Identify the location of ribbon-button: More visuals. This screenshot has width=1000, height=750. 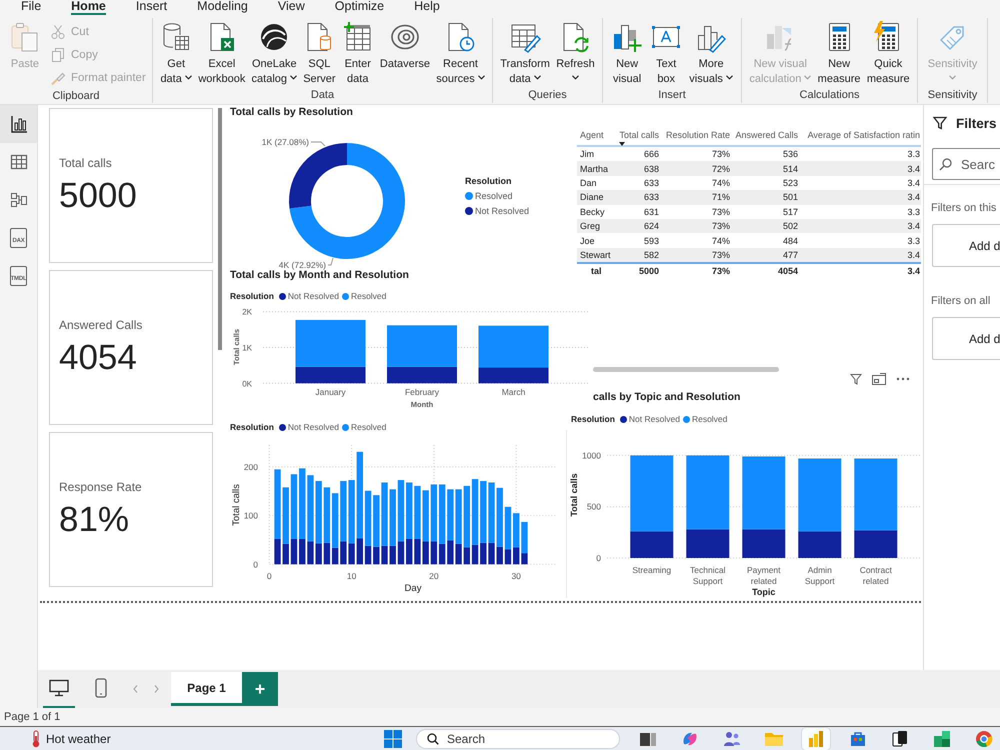
(711, 54).